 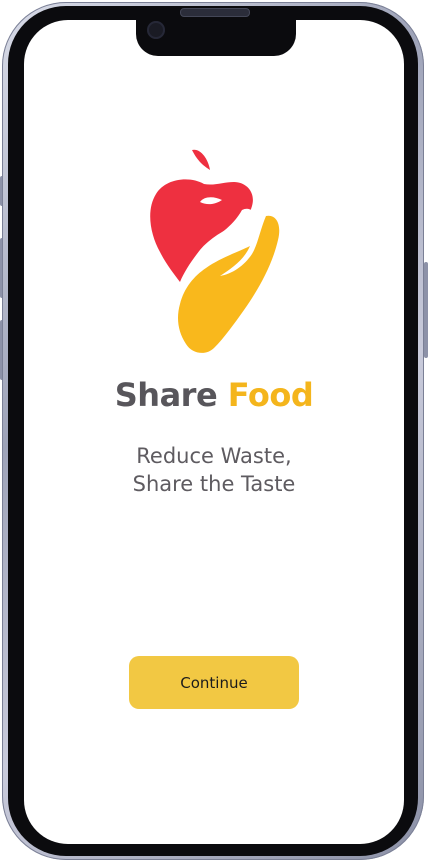 I want to click on earpiece-speaker, so click(x=215, y=12).